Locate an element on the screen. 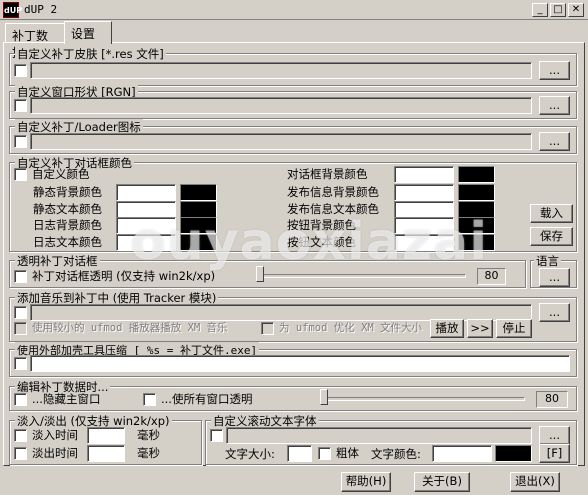  font-color-label: 文字颜色: is located at coordinates (396, 454).